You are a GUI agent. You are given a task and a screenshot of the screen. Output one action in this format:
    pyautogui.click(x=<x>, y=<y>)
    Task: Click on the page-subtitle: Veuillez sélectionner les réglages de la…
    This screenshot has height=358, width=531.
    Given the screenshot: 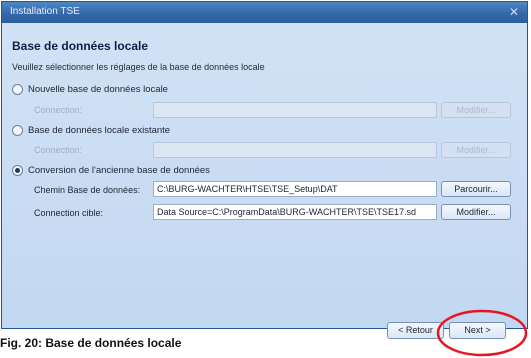 What is the action you would take?
    pyautogui.click(x=138, y=67)
    